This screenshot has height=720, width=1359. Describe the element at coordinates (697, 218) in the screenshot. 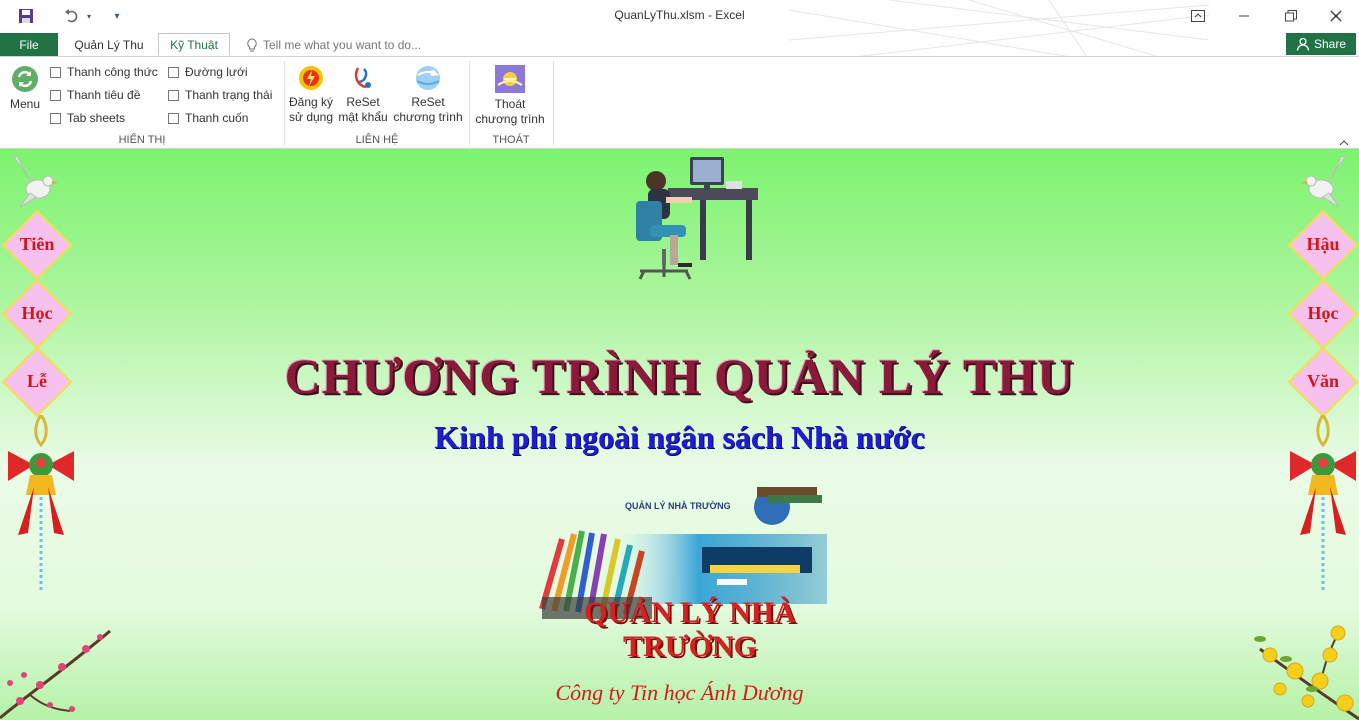

I see `office-worker-illustration` at that location.